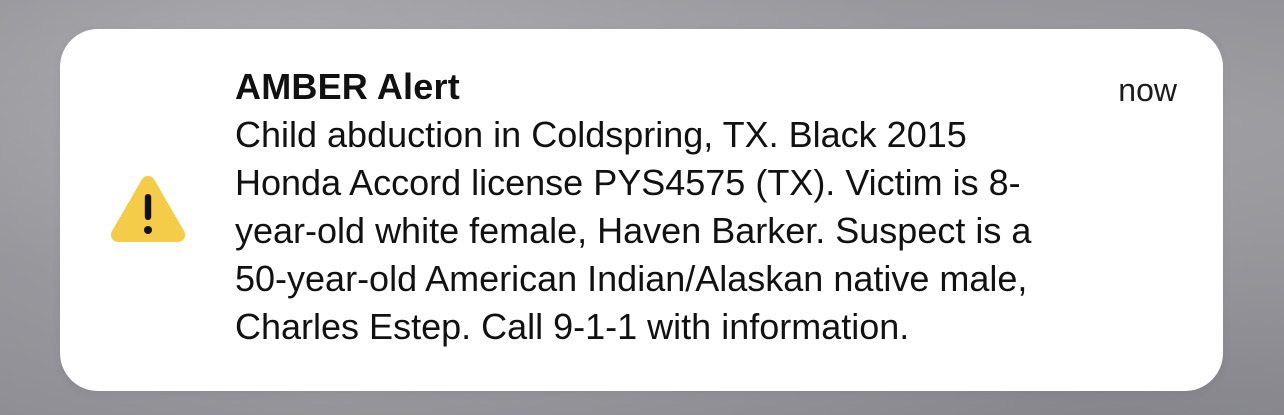 The width and height of the screenshot is (1284, 415). I want to click on notification-timestamp: now, so click(1147, 90).